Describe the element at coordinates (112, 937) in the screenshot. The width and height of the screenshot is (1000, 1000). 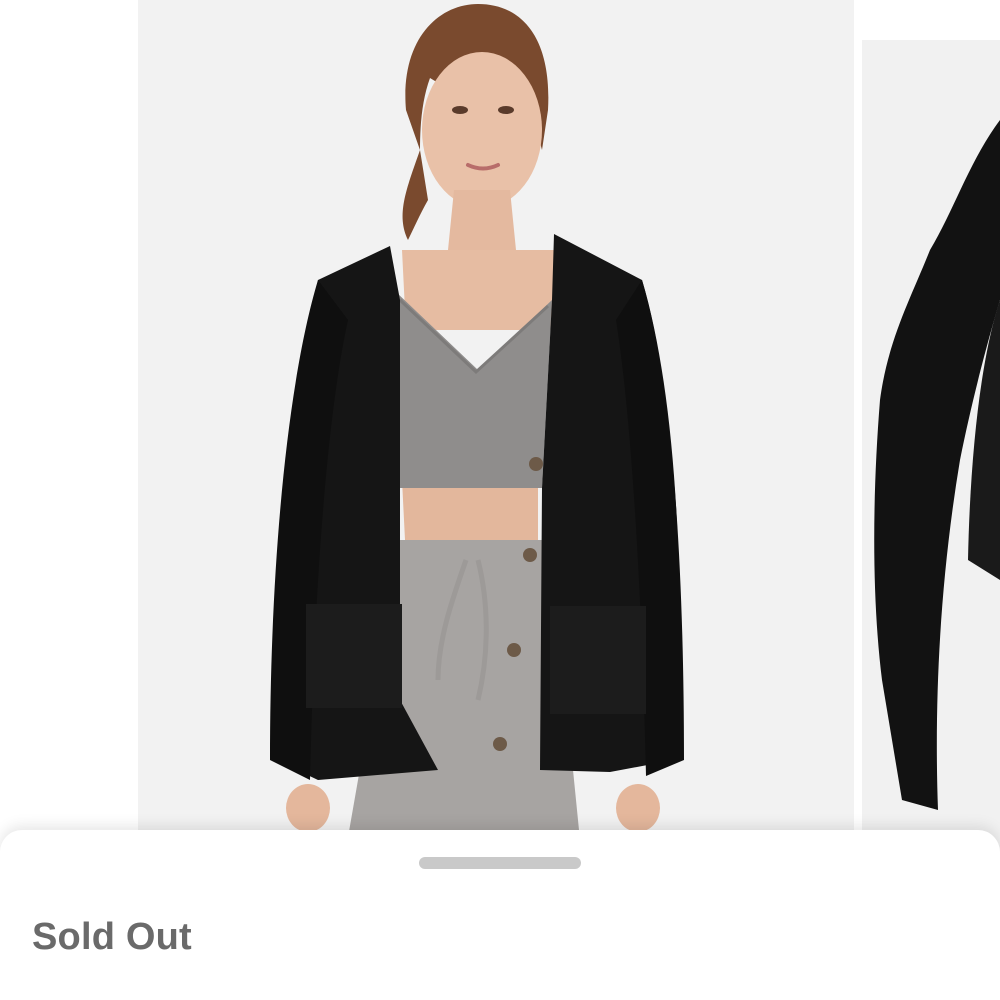
I see `sold-out-label: Sold Out` at that location.